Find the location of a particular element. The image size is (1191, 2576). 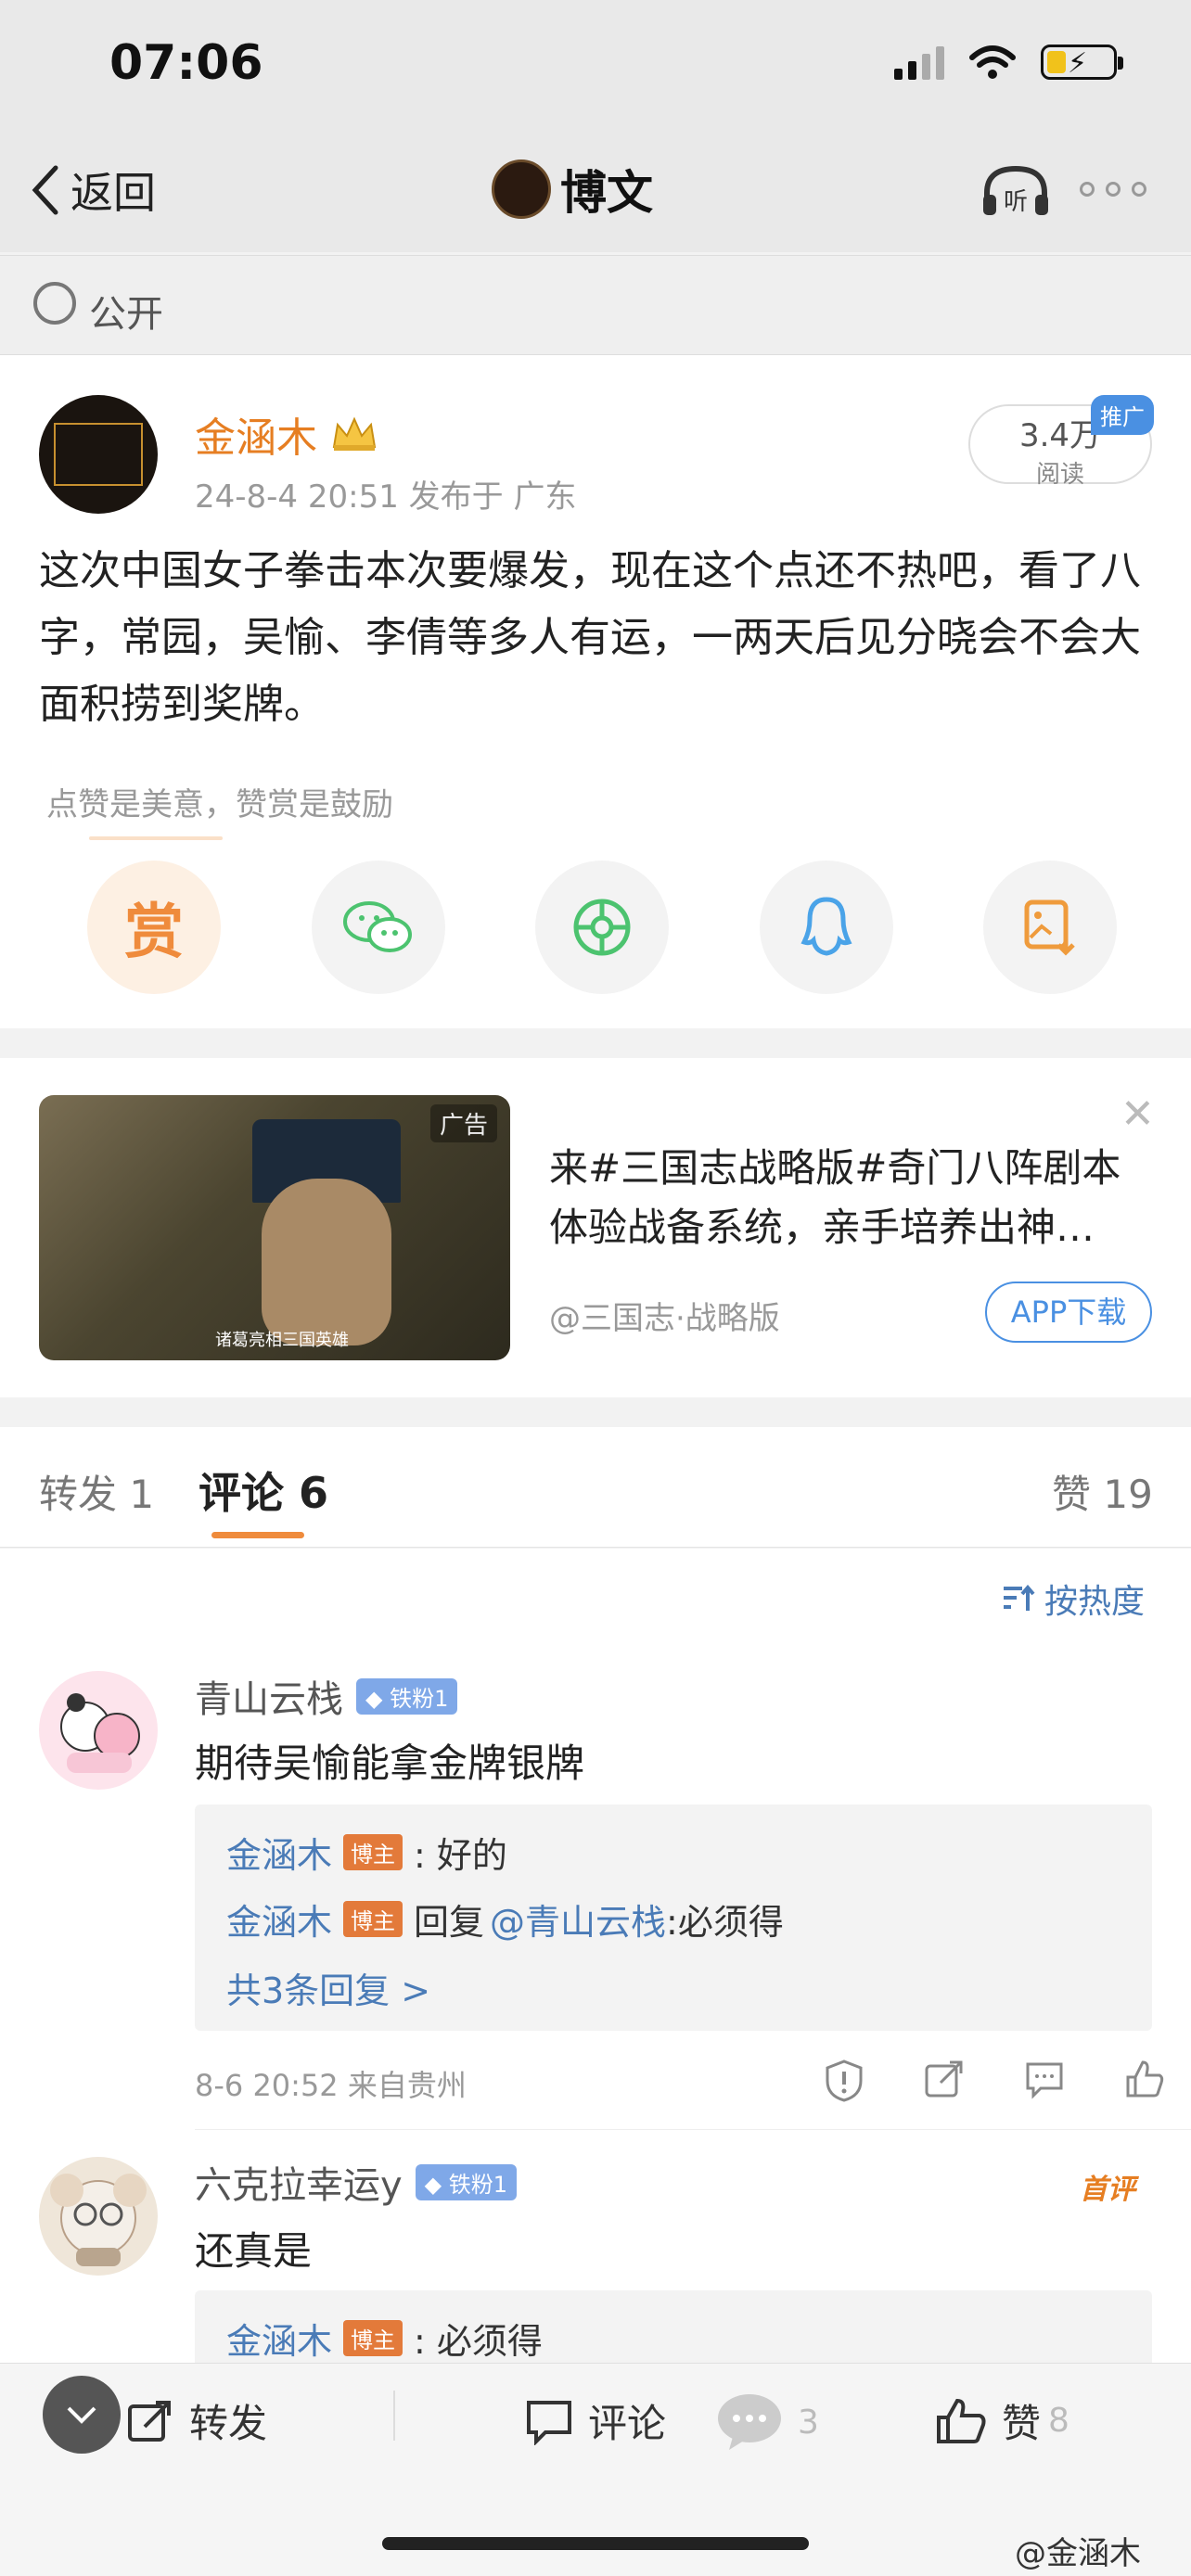

reward-accent is located at coordinates (156, 838).